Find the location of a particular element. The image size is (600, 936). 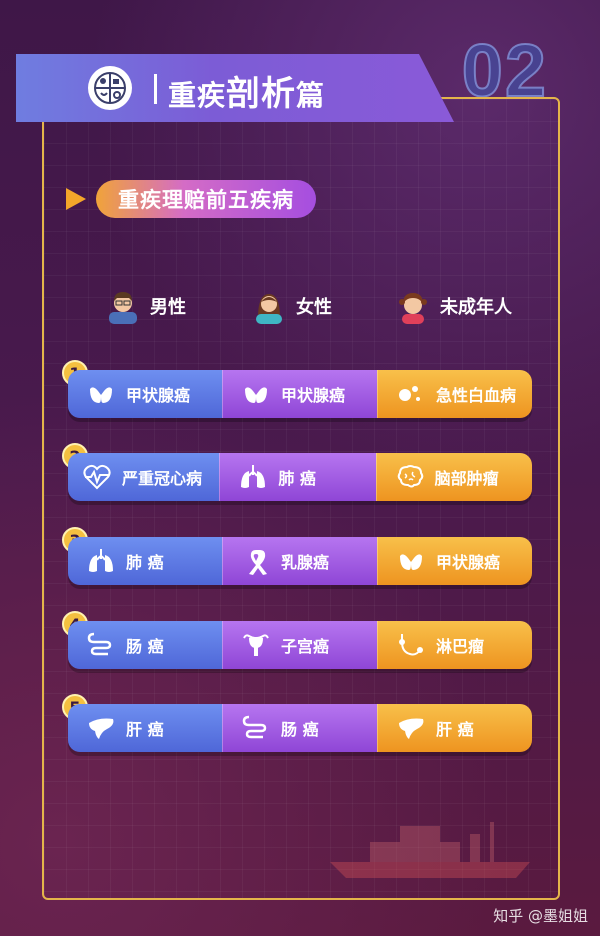

cell-minor: 甲状腺癌 is located at coordinates (454, 561).